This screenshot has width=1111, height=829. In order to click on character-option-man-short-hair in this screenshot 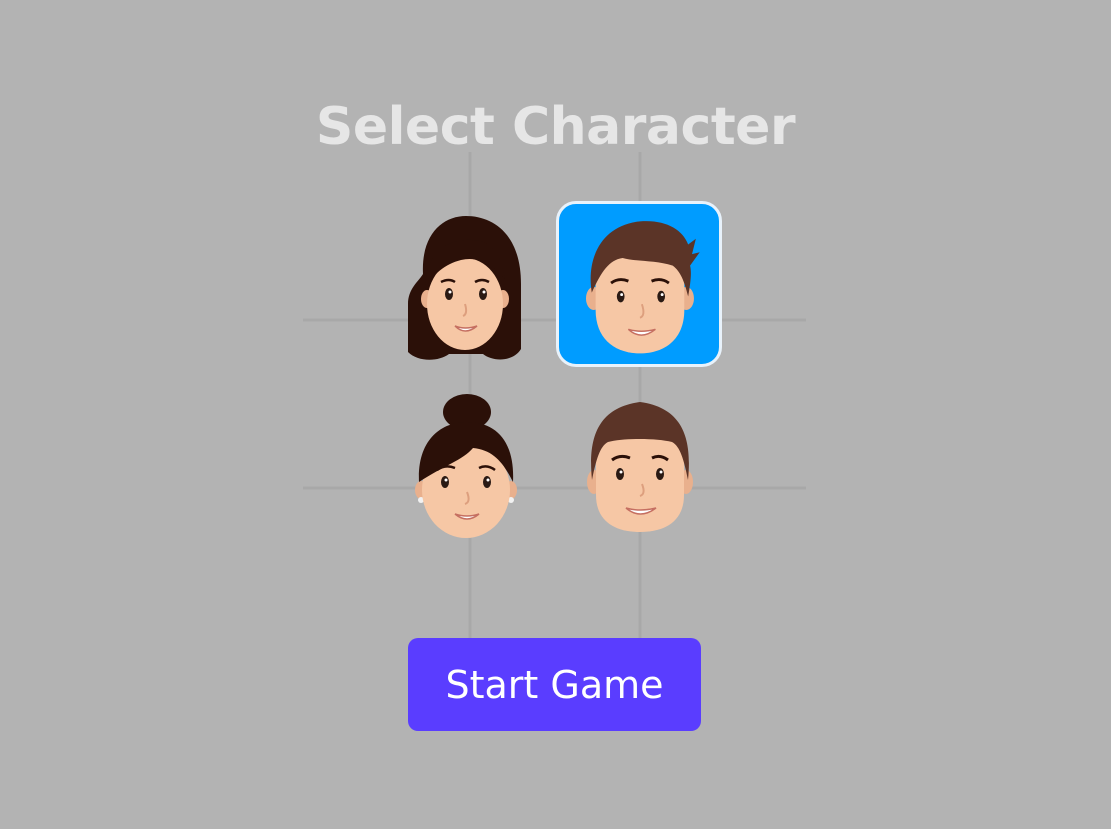, I will do `click(639, 473)`.